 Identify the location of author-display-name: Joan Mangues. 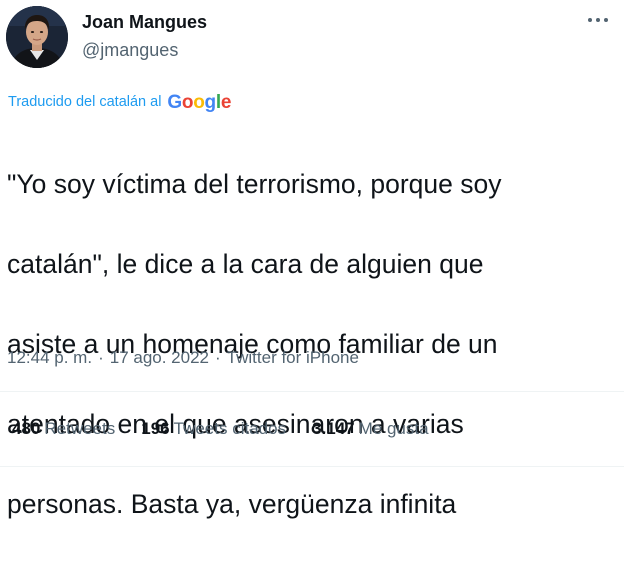
(144, 22).